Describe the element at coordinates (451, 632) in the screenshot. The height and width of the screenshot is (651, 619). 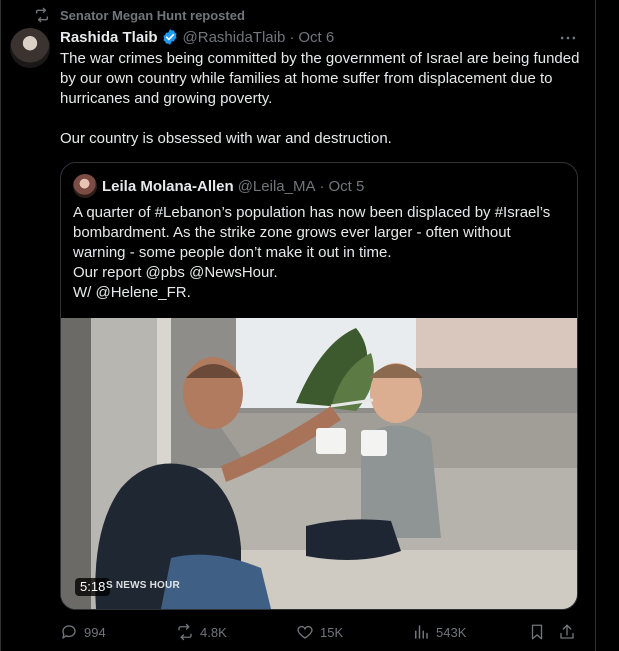
I see `view-count: 543K` at that location.